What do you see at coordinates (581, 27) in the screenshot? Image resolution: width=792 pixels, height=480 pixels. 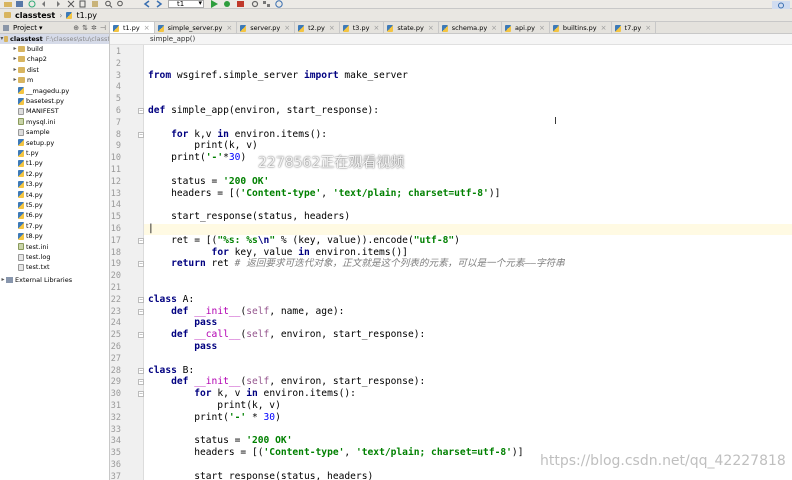 I see `editor-tab: builtins.py ×` at bounding box center [581, 27].